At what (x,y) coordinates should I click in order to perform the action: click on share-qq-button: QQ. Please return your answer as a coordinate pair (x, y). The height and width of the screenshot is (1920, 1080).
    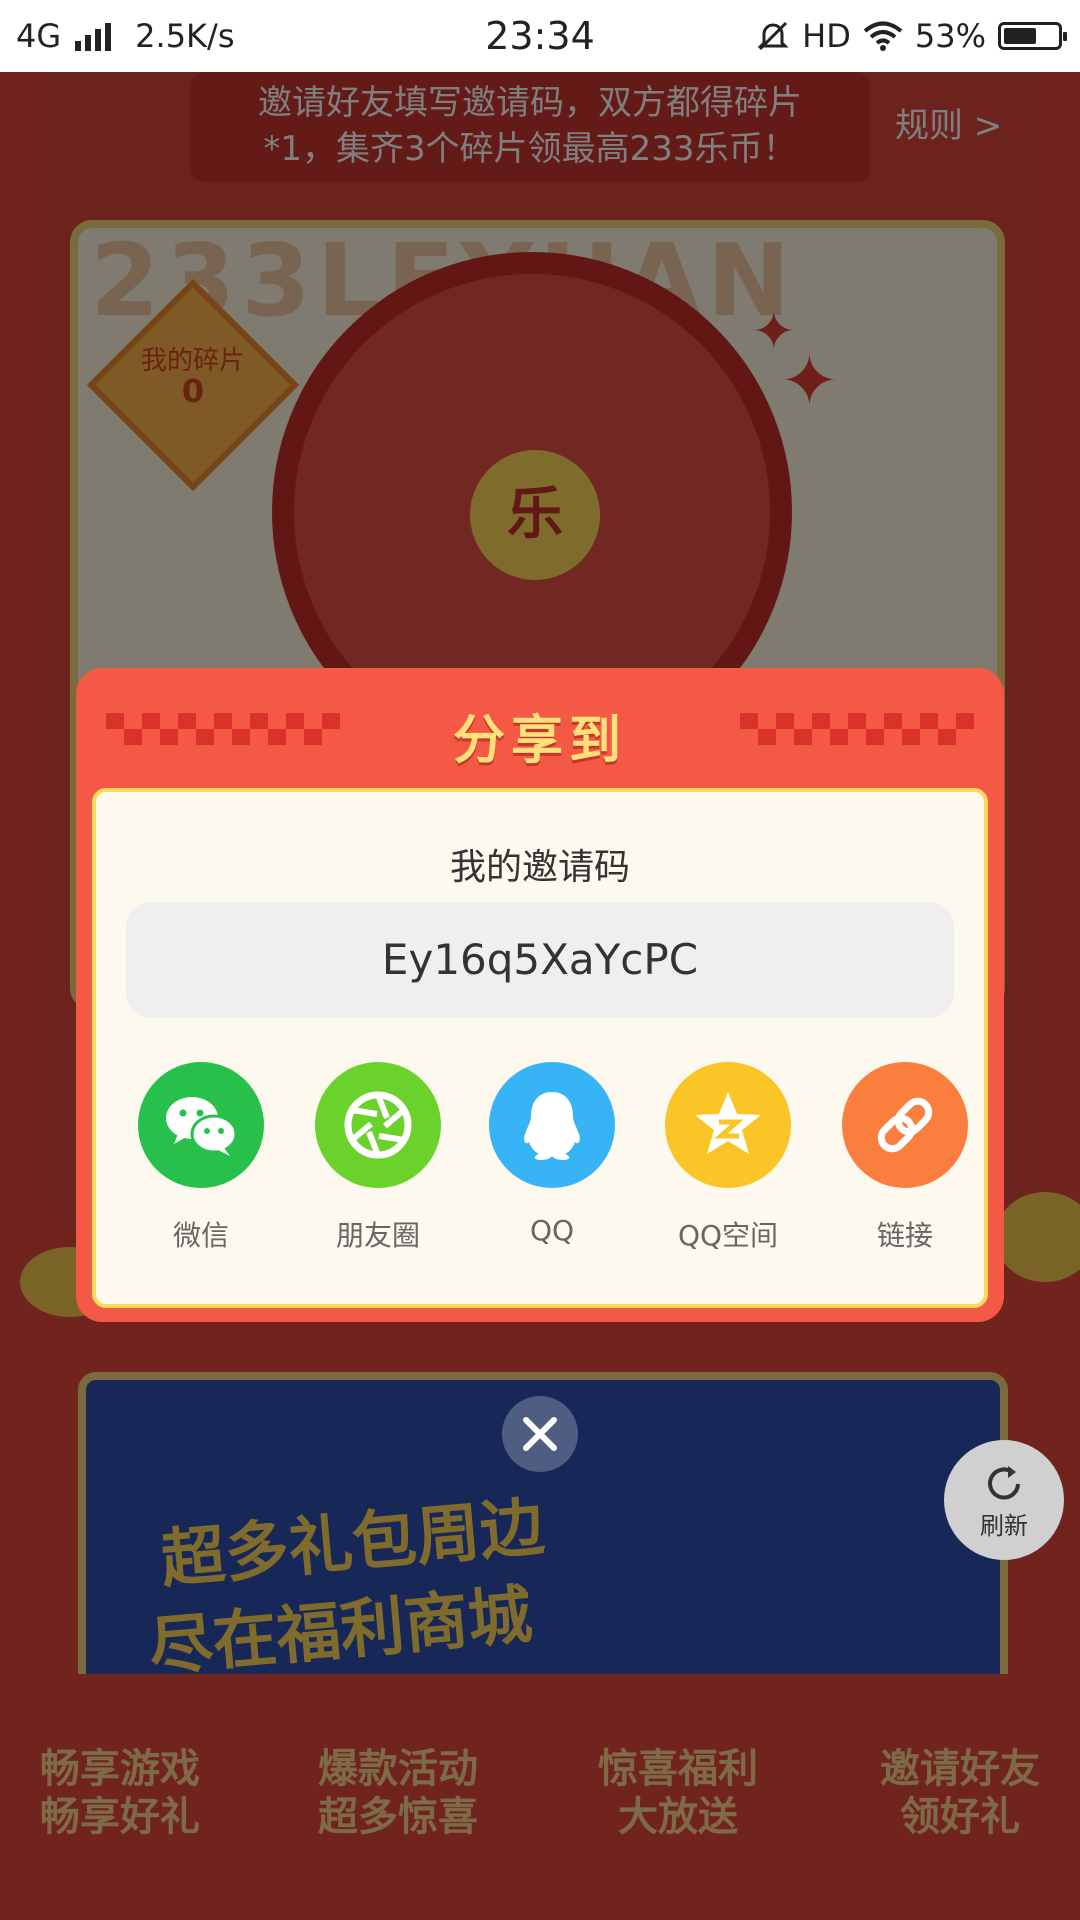
    Looking at the image, I should click on (552, 1154).